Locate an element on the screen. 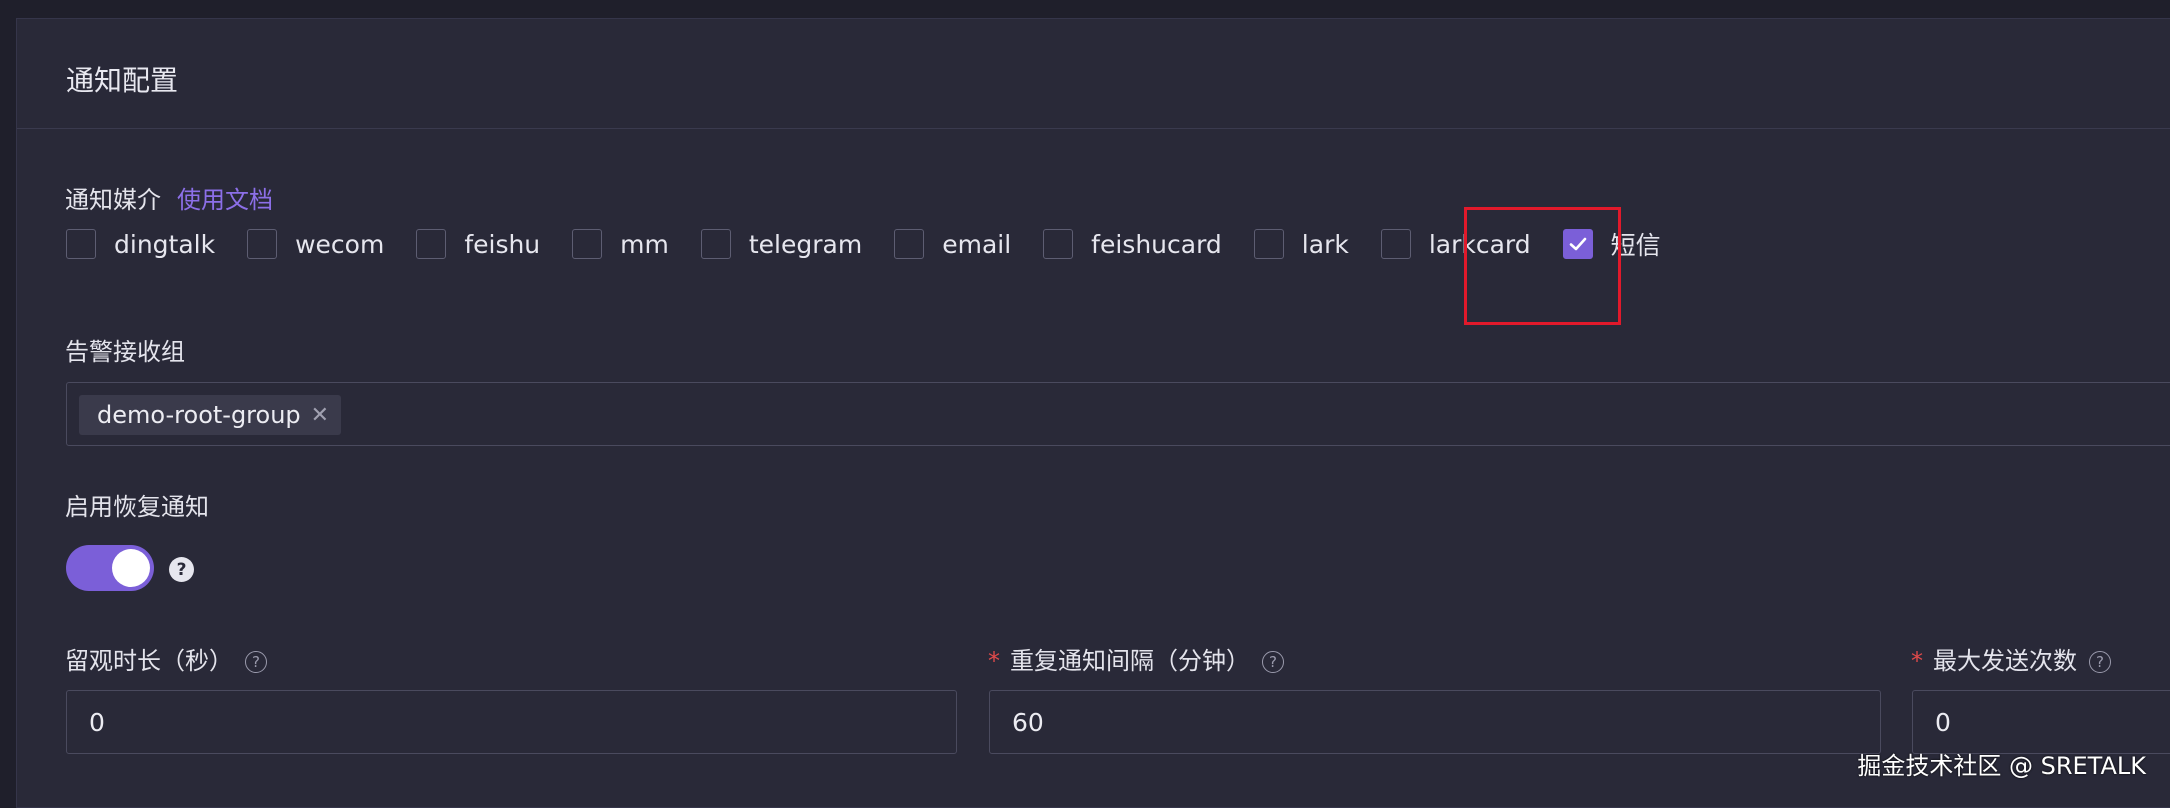 This screenshot has width=2170, height=808. observe-duration-label: 留观时长（秒）? is located at coordinates (166, 658).